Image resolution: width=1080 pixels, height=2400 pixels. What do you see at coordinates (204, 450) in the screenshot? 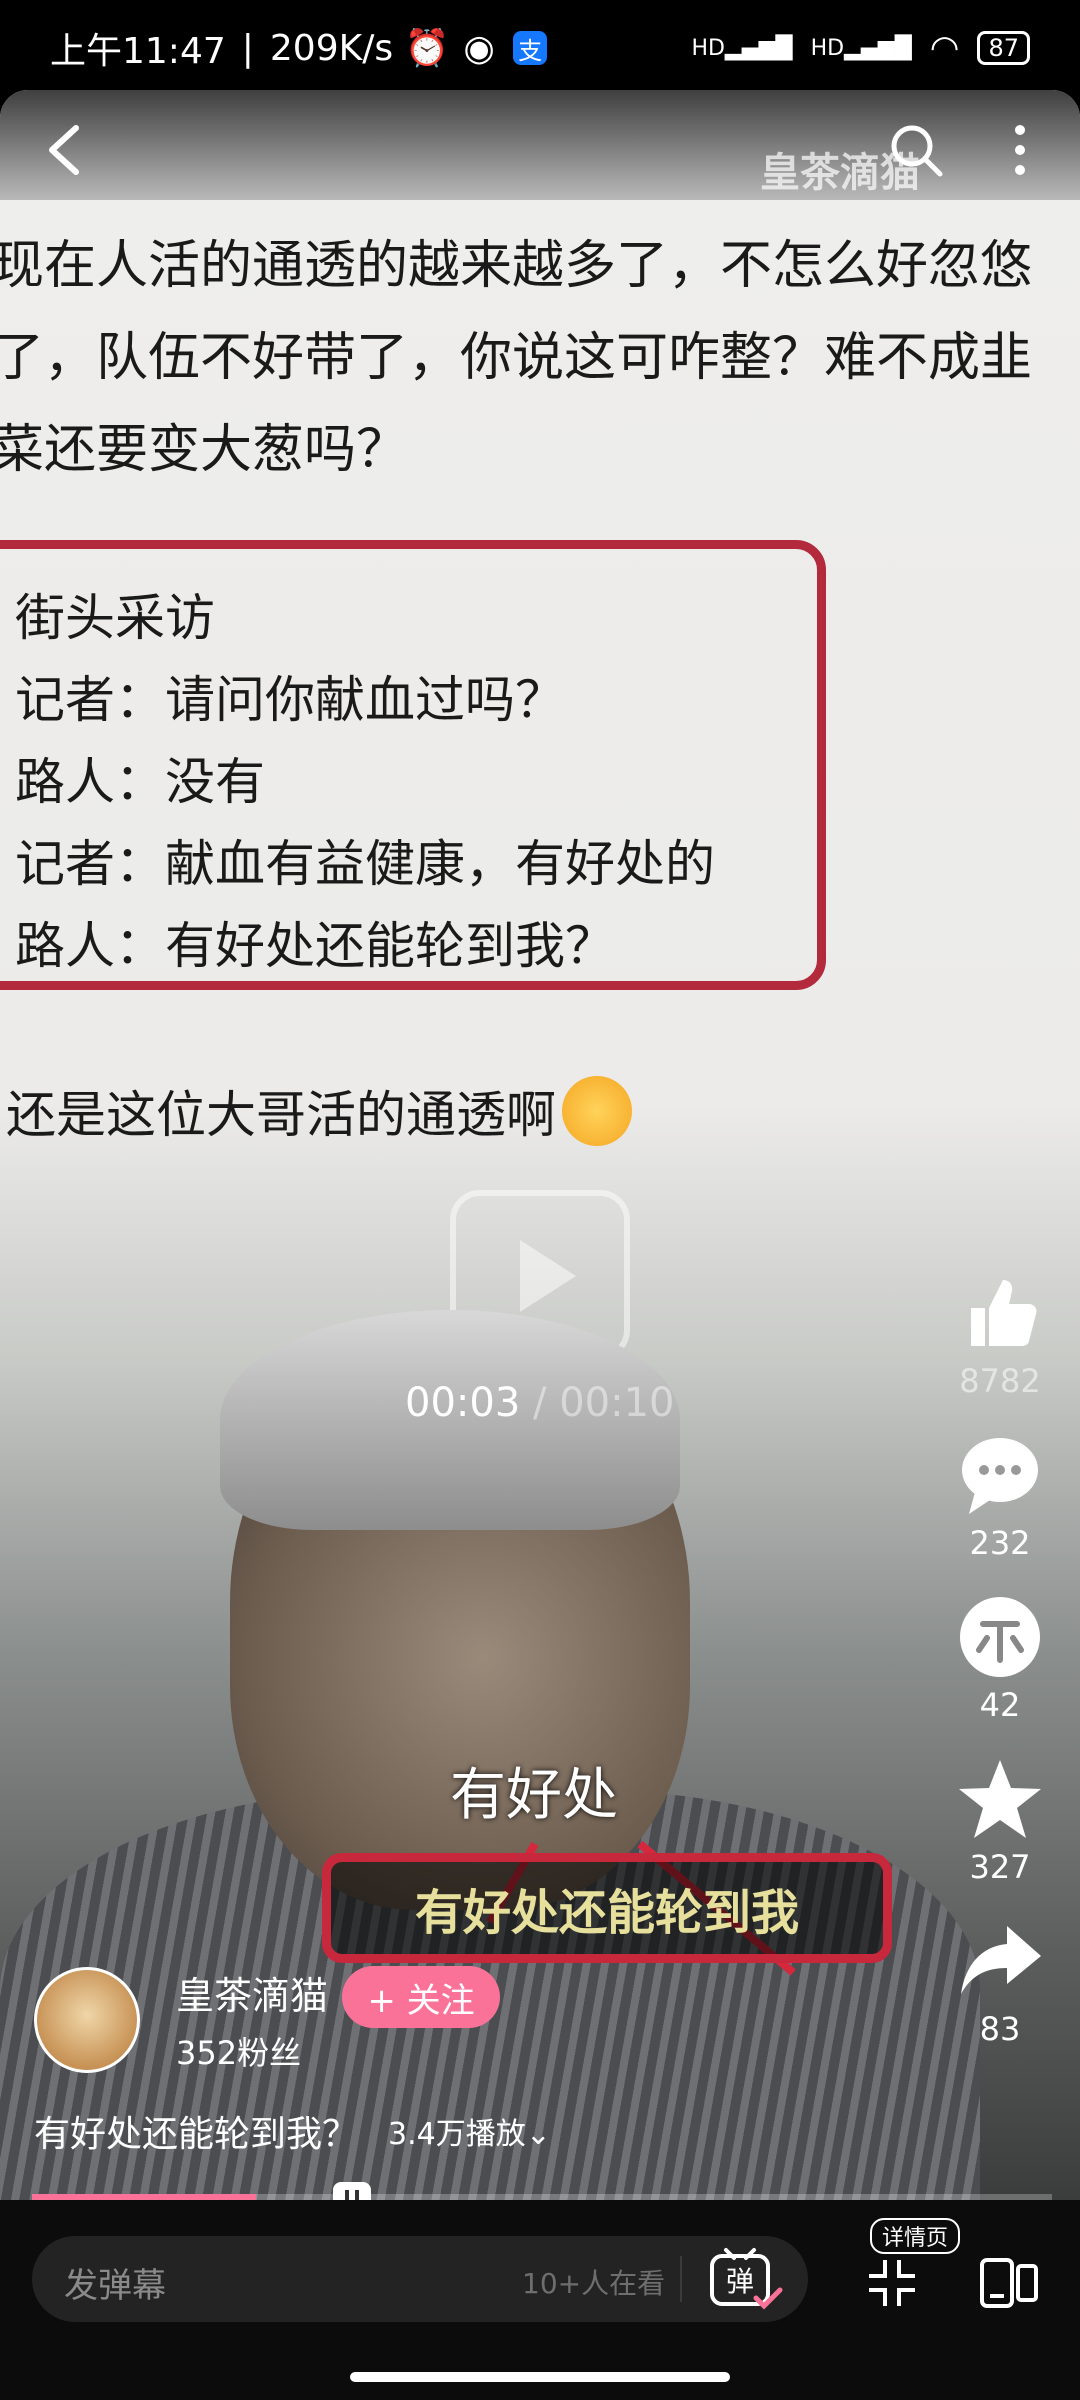
I see `article-line: 菜还要变大葱吗？` at bounding box center [204, 450].